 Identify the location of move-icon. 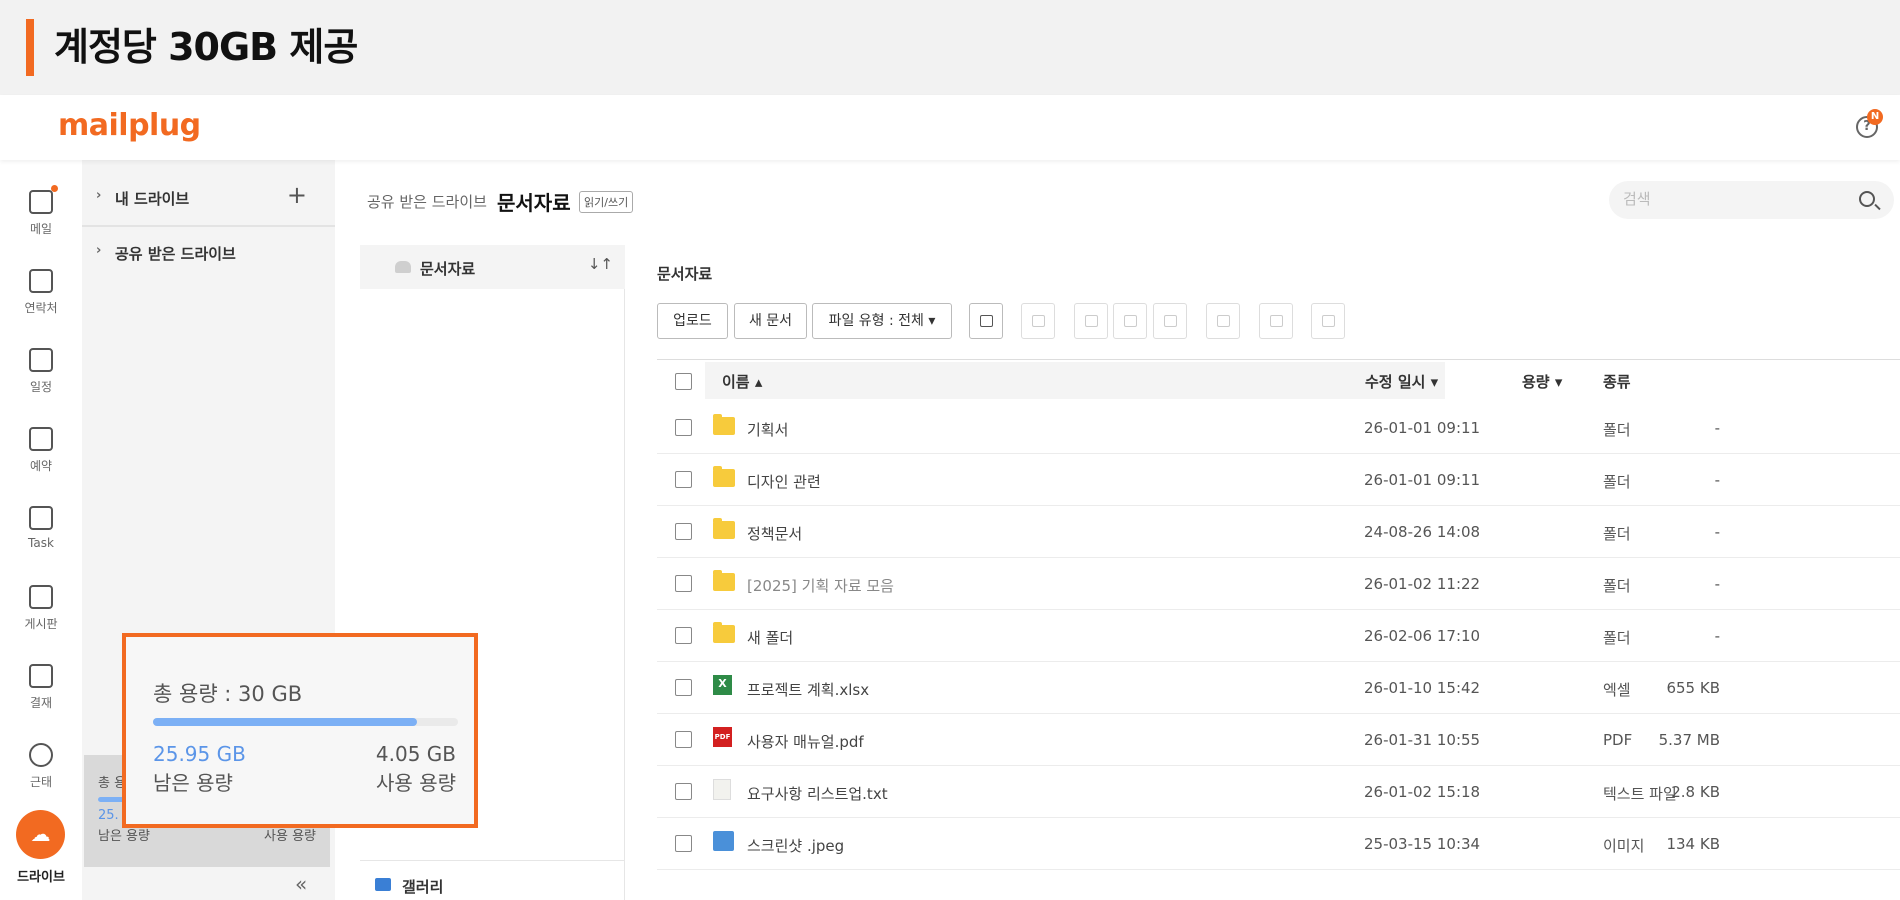
(1223, 321).